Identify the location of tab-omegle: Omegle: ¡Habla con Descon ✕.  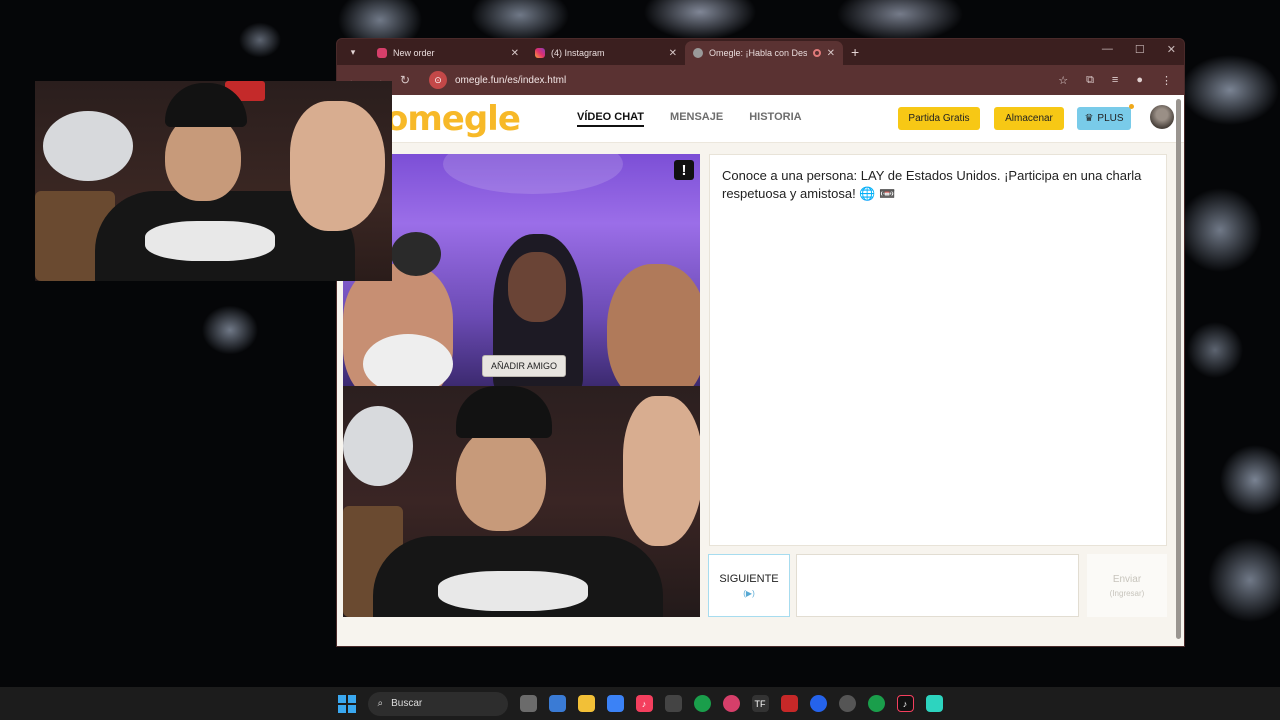
(764, 53).